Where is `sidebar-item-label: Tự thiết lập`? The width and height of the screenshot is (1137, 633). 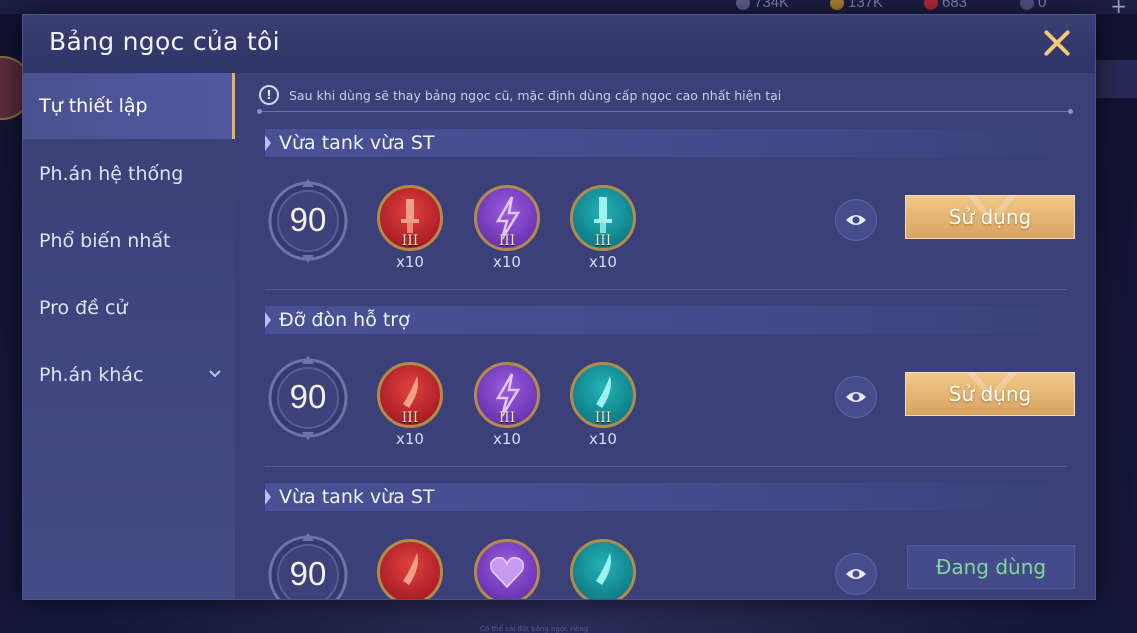 sidebar-item-label: Tự thiết lập is located at coordinates (93, 106).